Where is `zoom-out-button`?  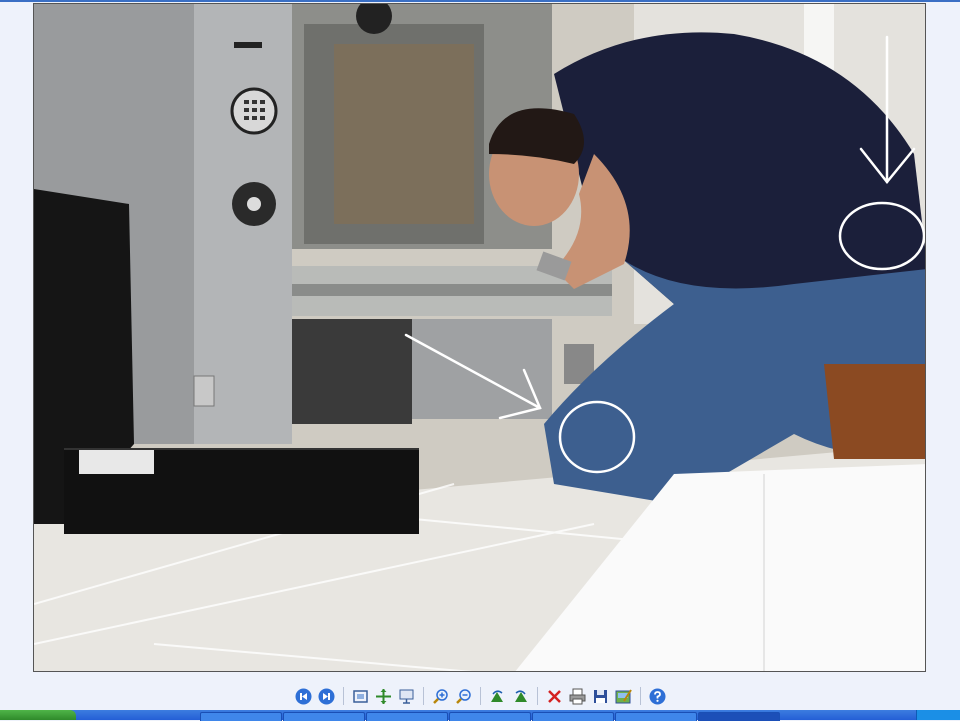 zoom-out-button is located at coordinates (463, 696).